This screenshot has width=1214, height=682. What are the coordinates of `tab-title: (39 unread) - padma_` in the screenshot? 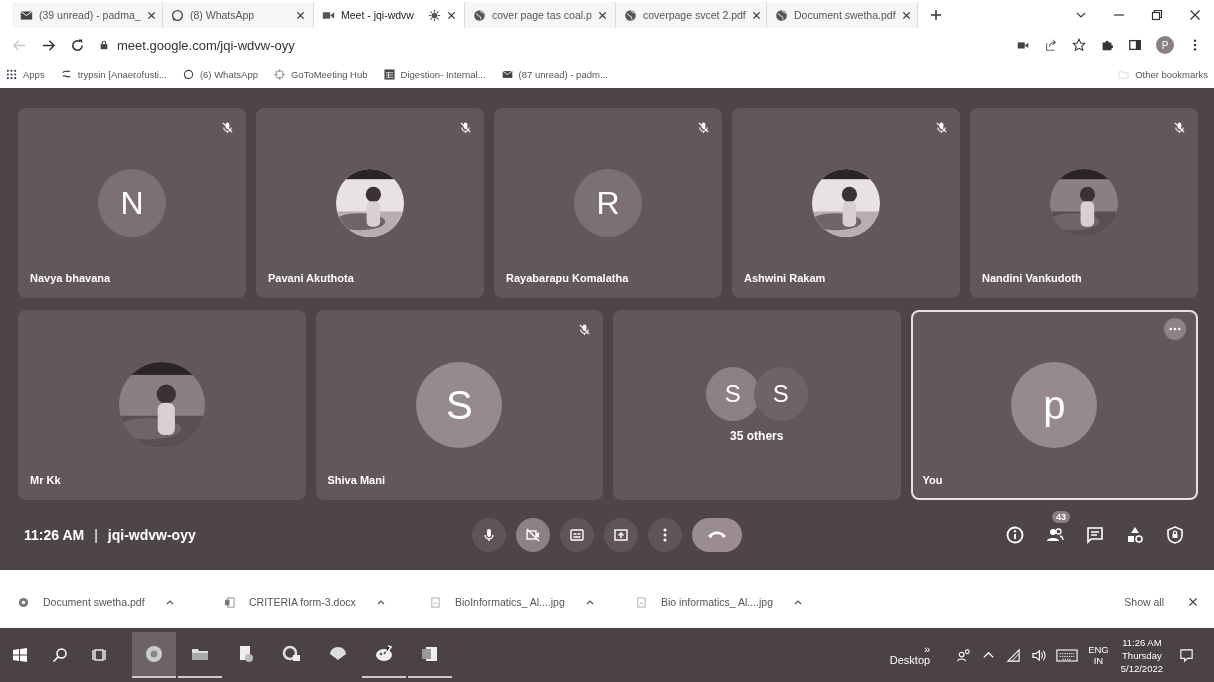 It's located at (90, 15).